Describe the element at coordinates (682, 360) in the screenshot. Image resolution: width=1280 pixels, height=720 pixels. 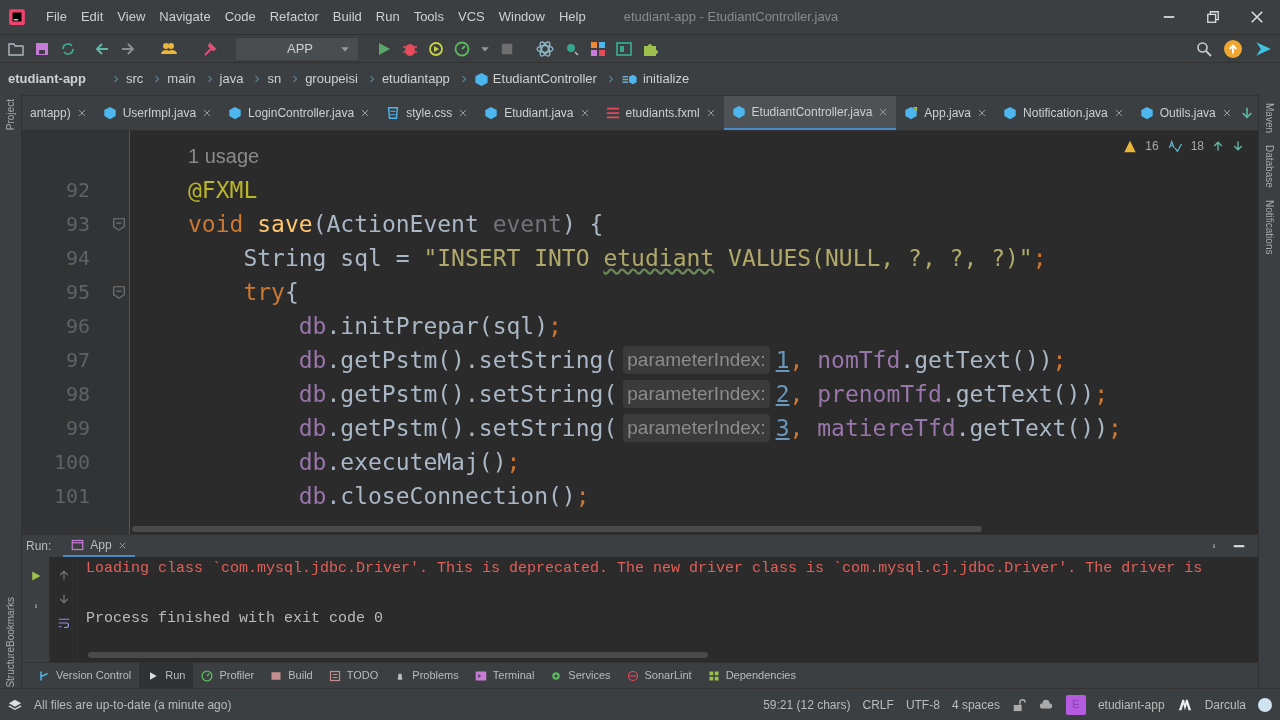
I see `code-line: db.getPstm().setString( parameterIndex: 1, nomTfd.getText());` at that location.